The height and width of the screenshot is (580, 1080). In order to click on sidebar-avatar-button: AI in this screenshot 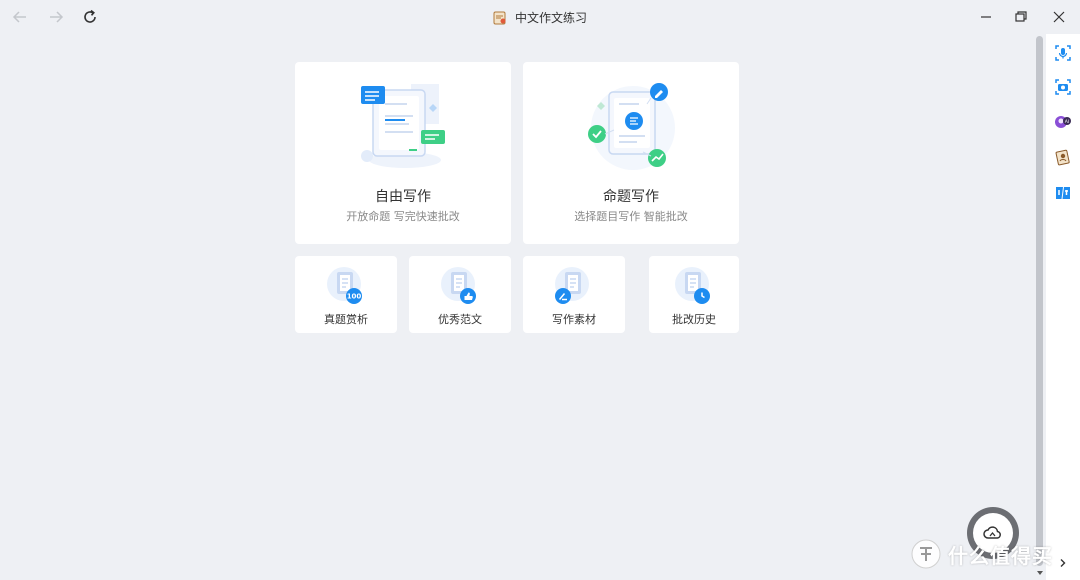, I will do `click(1063, 122)`.